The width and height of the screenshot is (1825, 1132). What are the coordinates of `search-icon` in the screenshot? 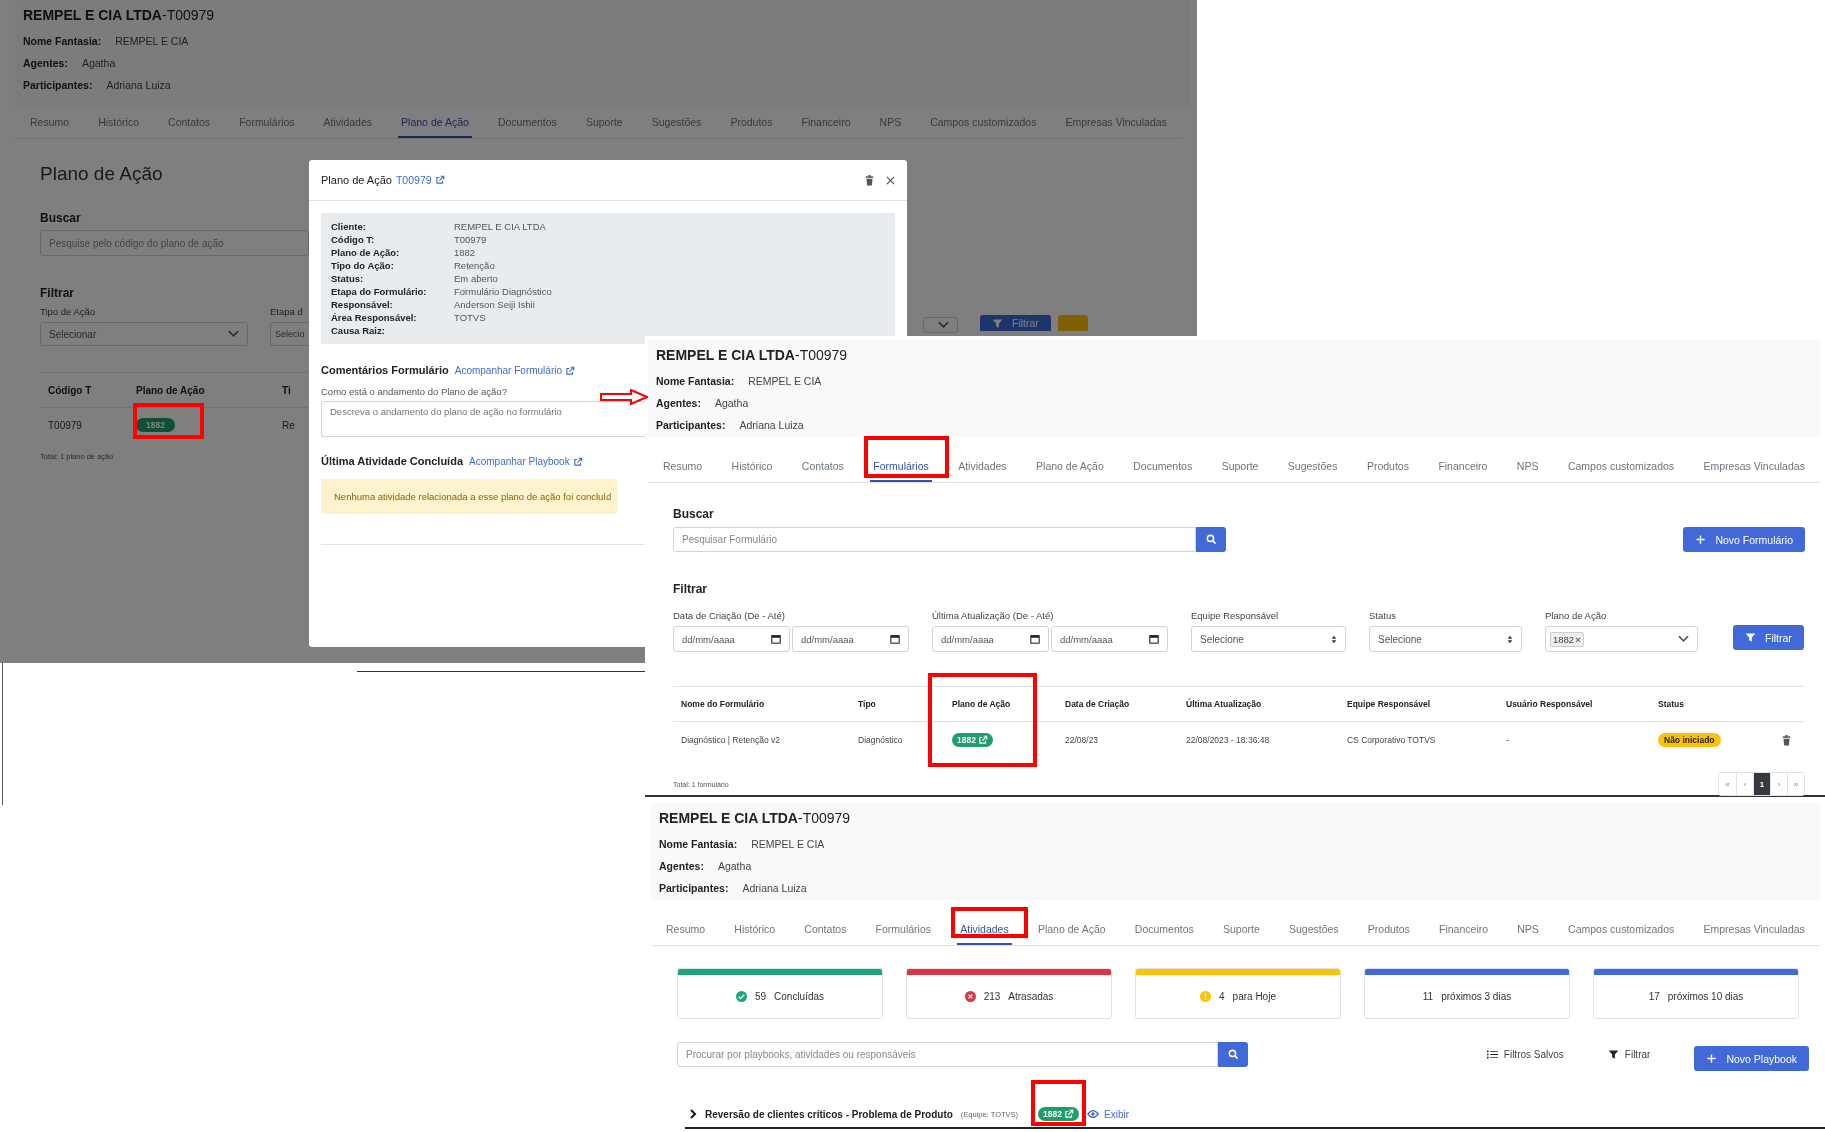 It's located at (1233, 1054).